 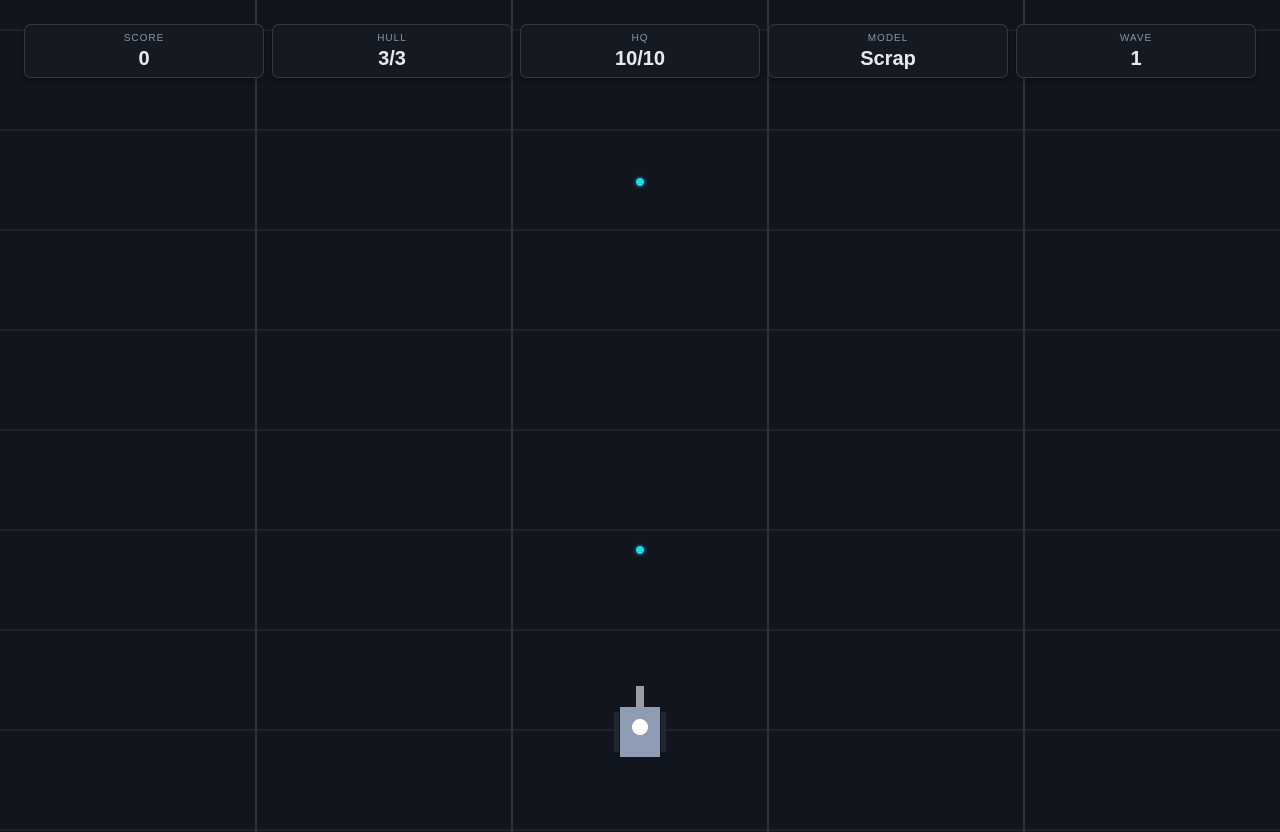 I want to click on model-label: MODEL, so click(x=888, y=38).